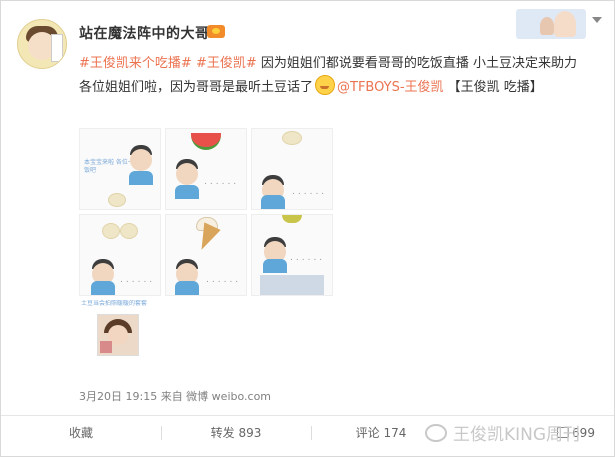 Image resolution: width=615 pixels, height=457 pixels. What do you see at coordinates (226, 63) in the screenshot?
I see `hashtag-link: #王俊凯#` at bounding box center [226, 63].